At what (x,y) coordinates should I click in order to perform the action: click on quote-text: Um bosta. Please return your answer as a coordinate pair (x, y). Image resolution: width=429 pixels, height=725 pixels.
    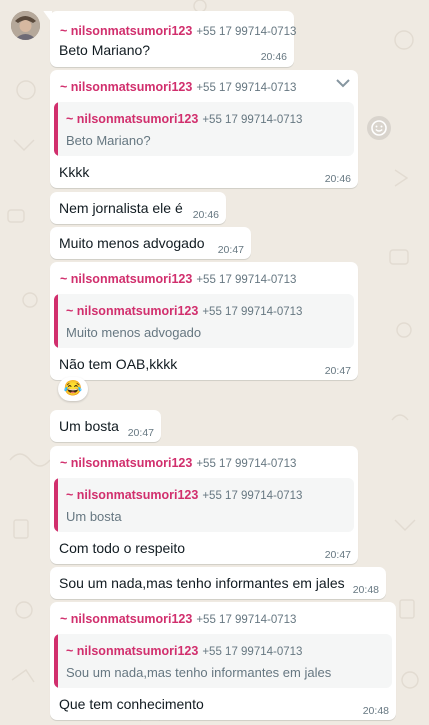
    Looking at the image, I should click on (94, 516).